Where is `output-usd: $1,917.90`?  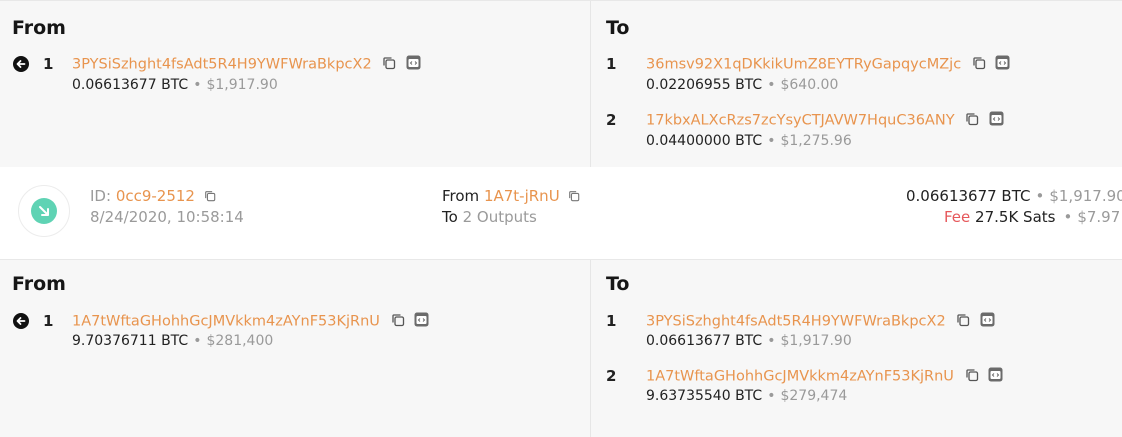 output-usd: $1,917.90 is located at coordinates (816, 341).